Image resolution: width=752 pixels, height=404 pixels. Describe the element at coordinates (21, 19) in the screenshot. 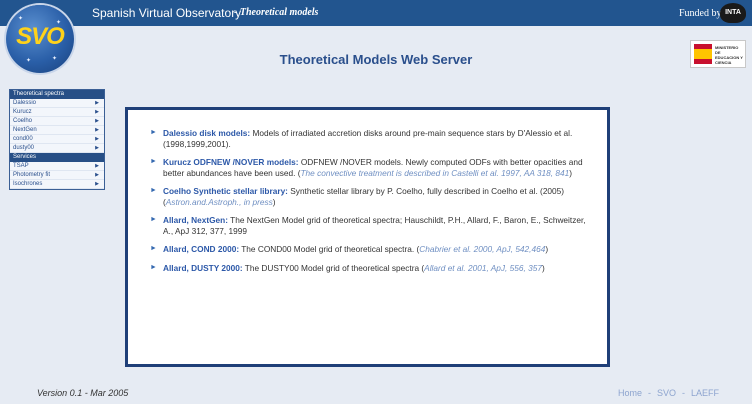

I see `star-icon: ✦` at that location.